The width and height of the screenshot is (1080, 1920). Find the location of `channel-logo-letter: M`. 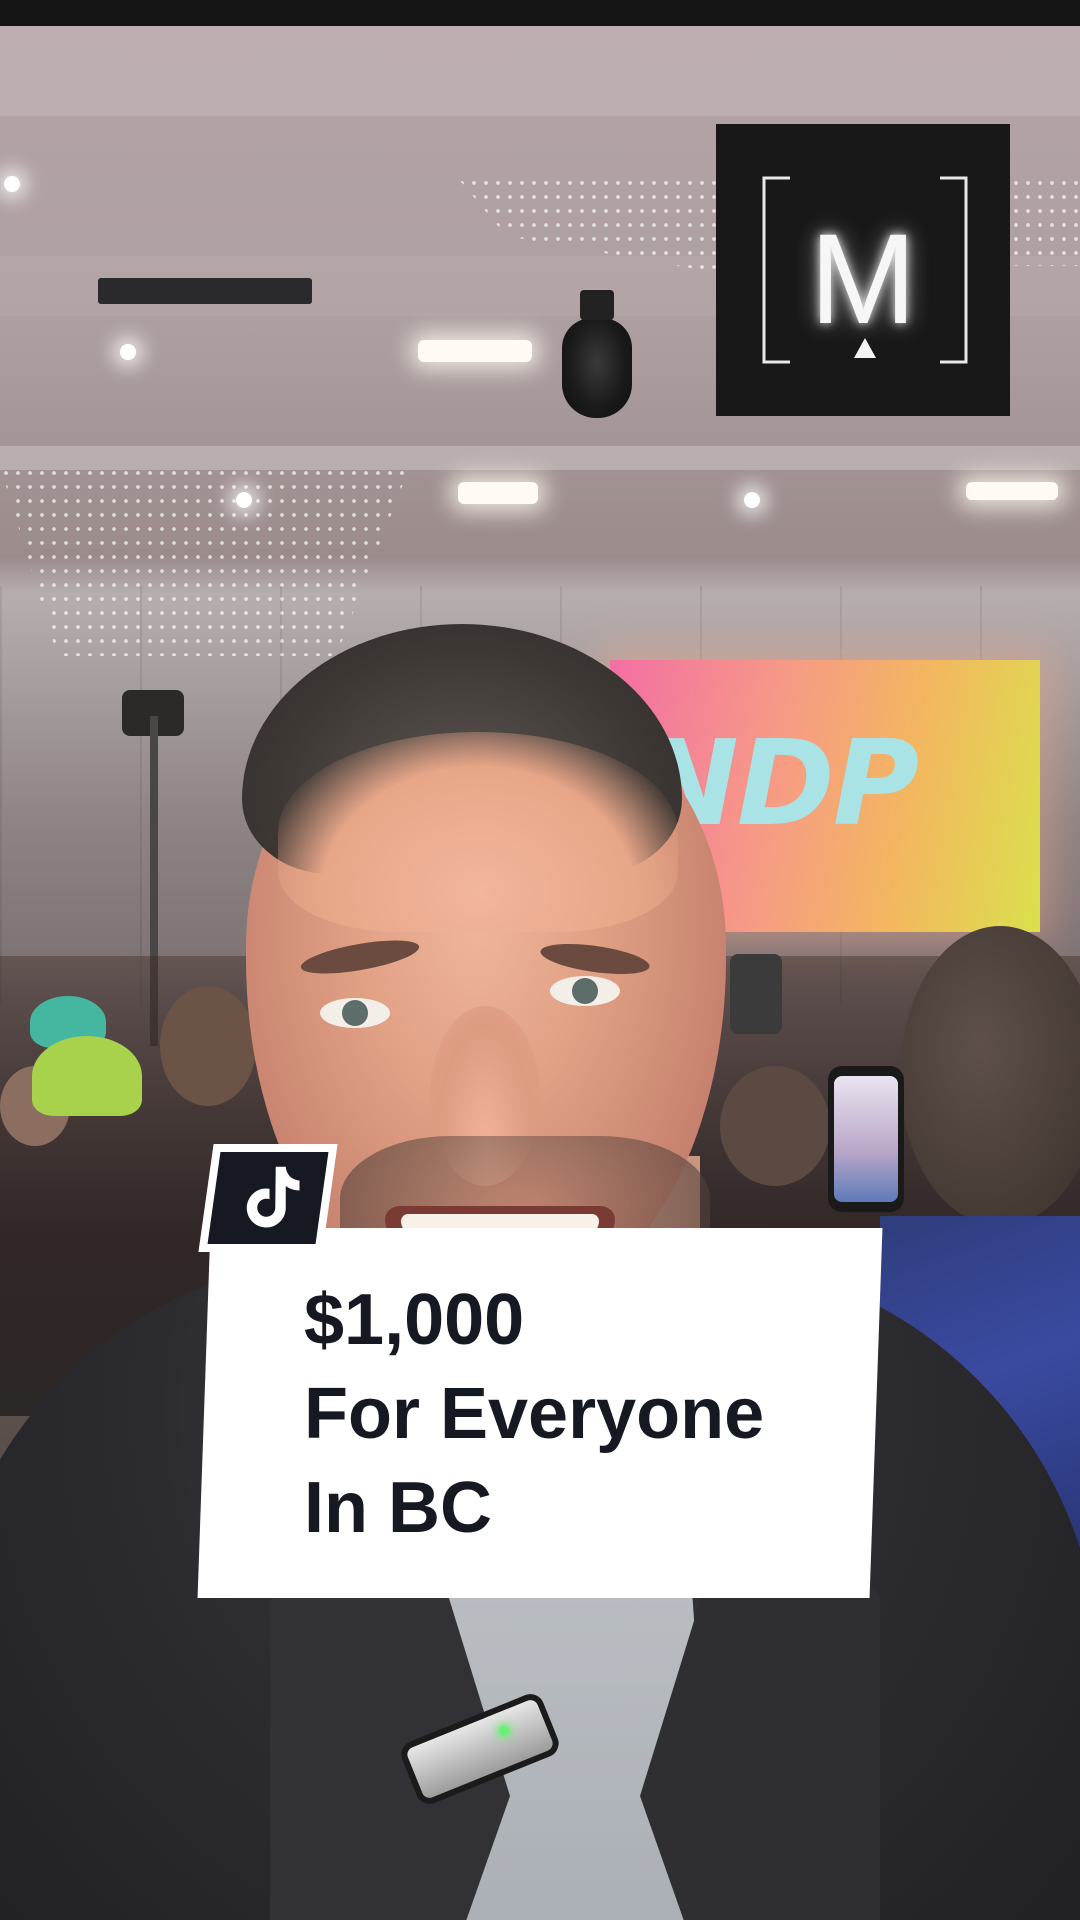

channel-logo-letter: M is located at coordinates (863, 279).